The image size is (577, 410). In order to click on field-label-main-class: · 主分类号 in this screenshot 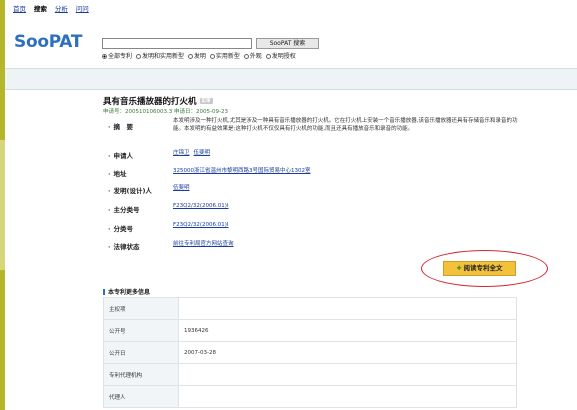, I will do `click(124, 210)`.